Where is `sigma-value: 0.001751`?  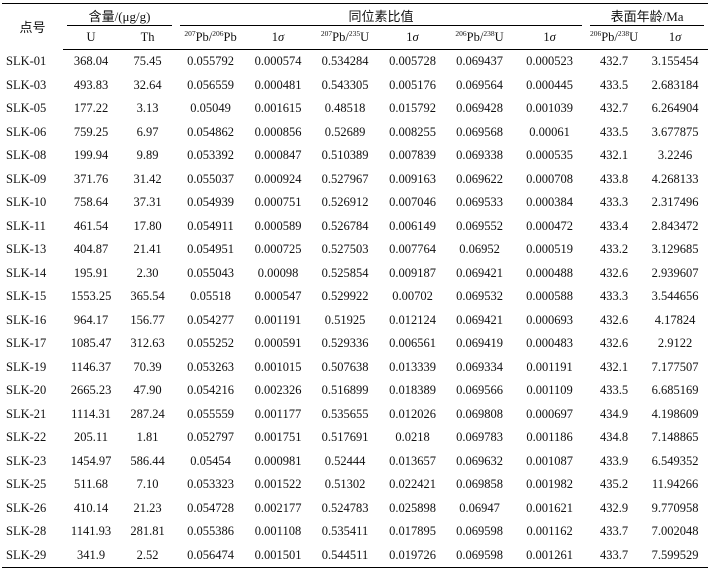 sigma-value: 0.001751 is located at coordinates (278, 437).